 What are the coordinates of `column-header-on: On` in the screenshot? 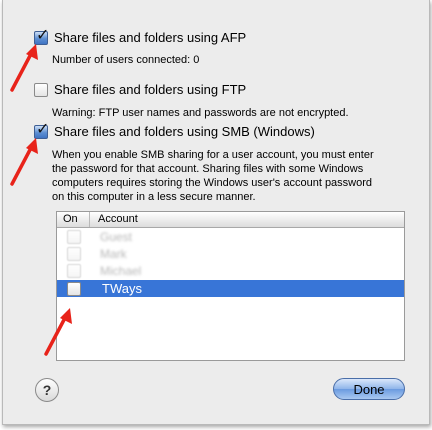 It's located at (73, 219).